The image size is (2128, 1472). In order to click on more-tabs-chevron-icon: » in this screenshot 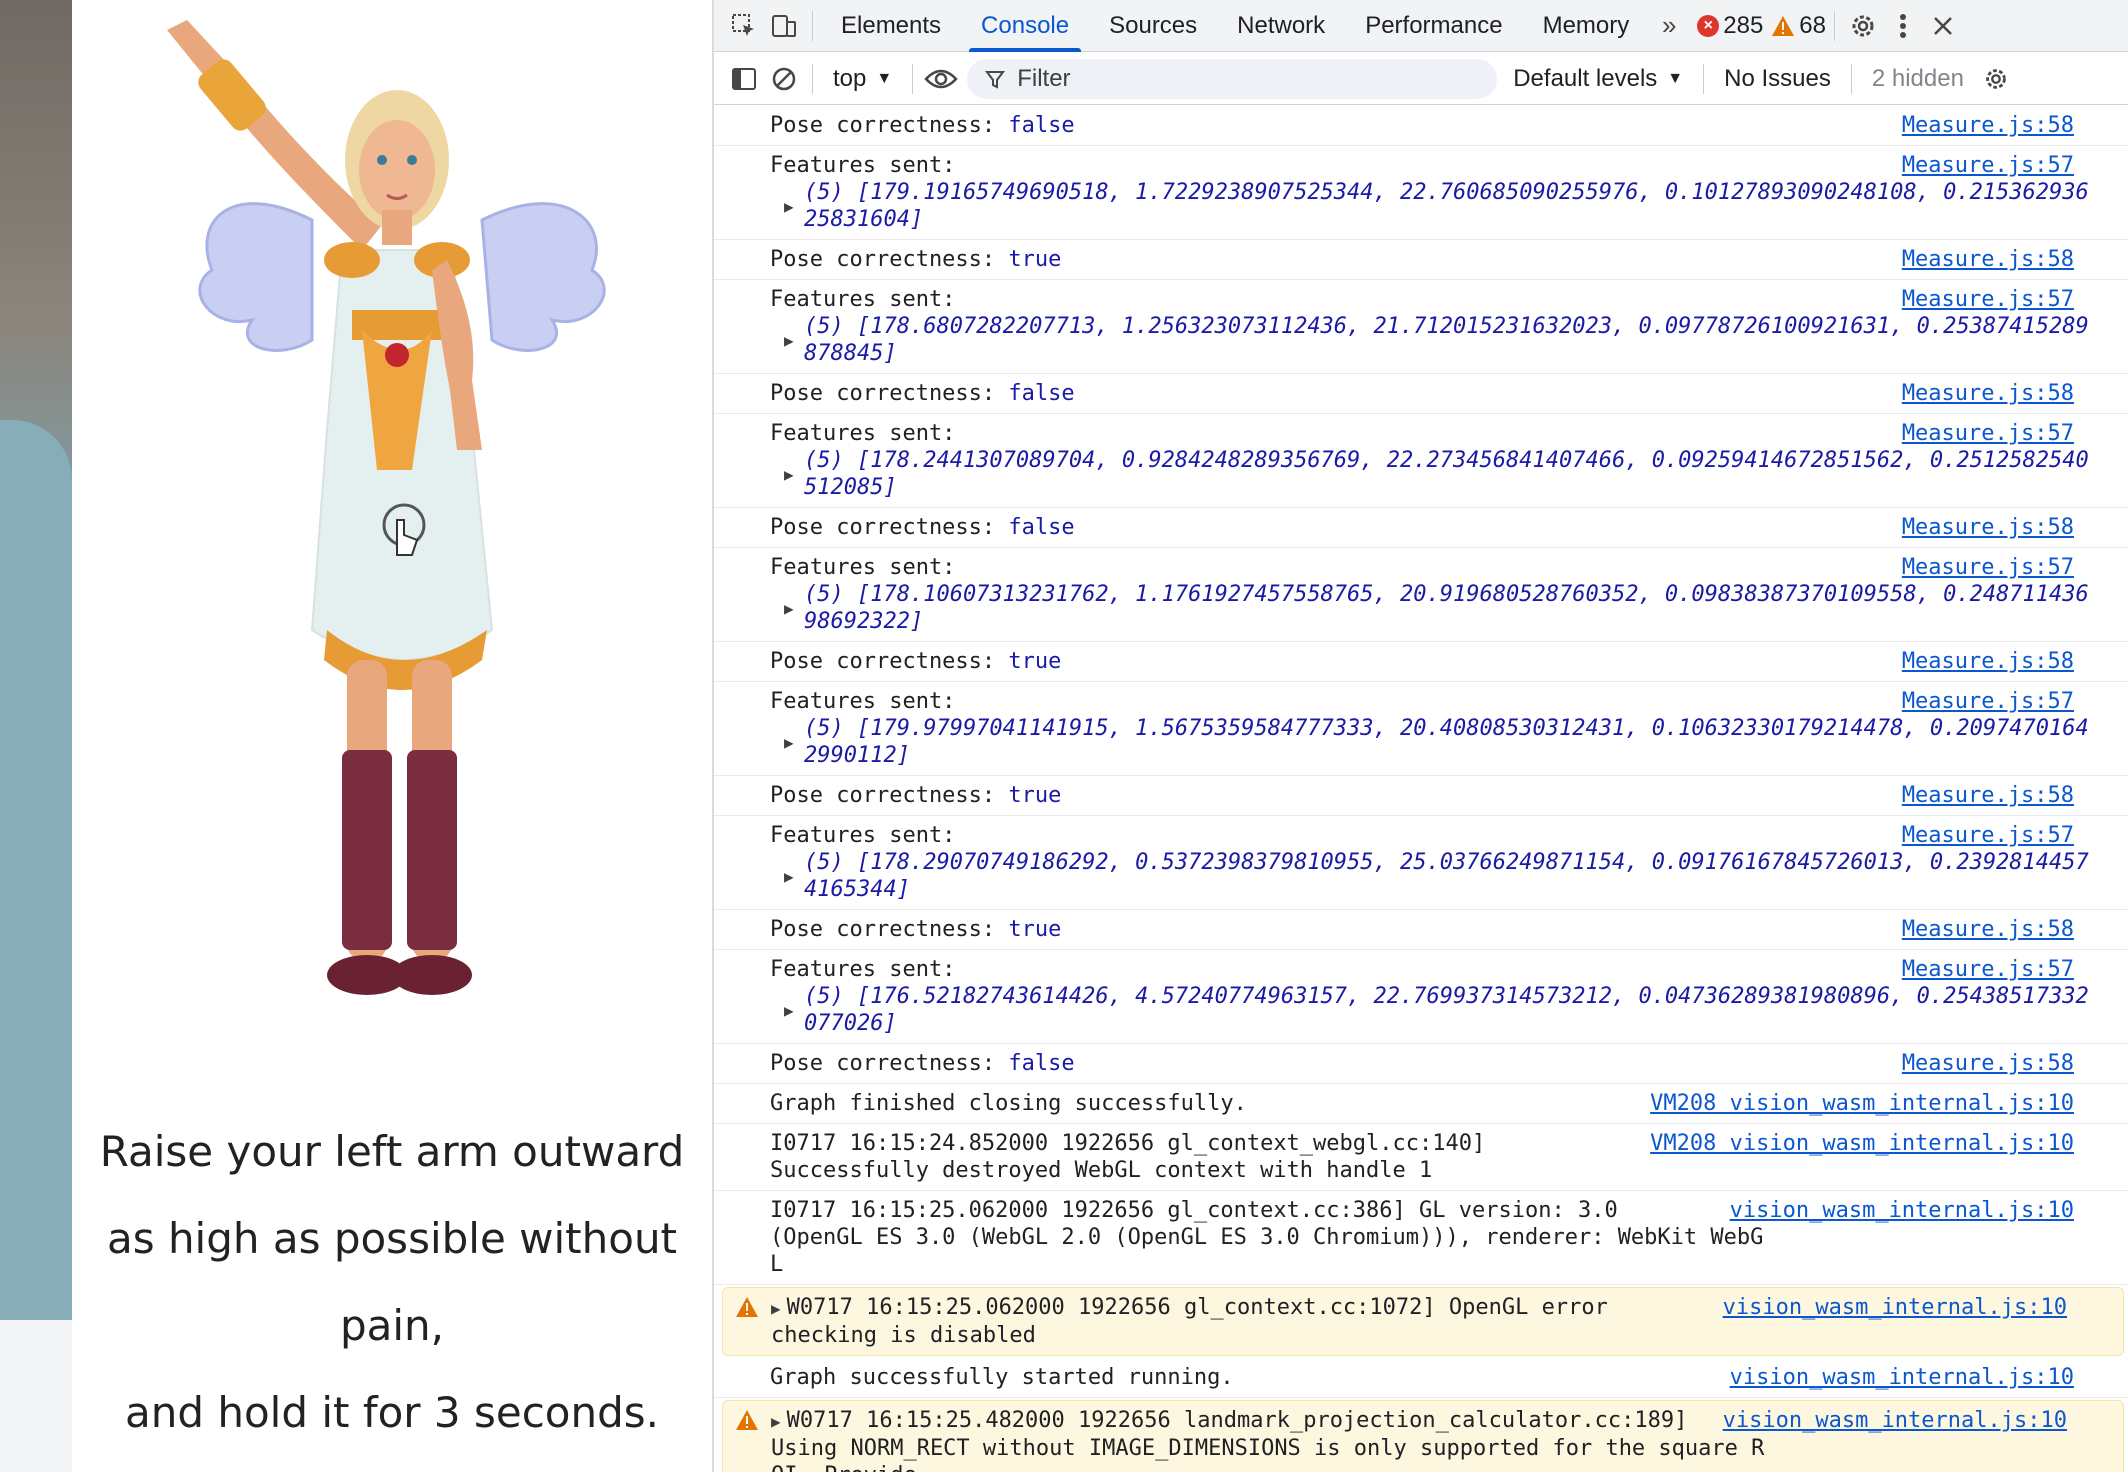, I will do `click(1669, 26)`.